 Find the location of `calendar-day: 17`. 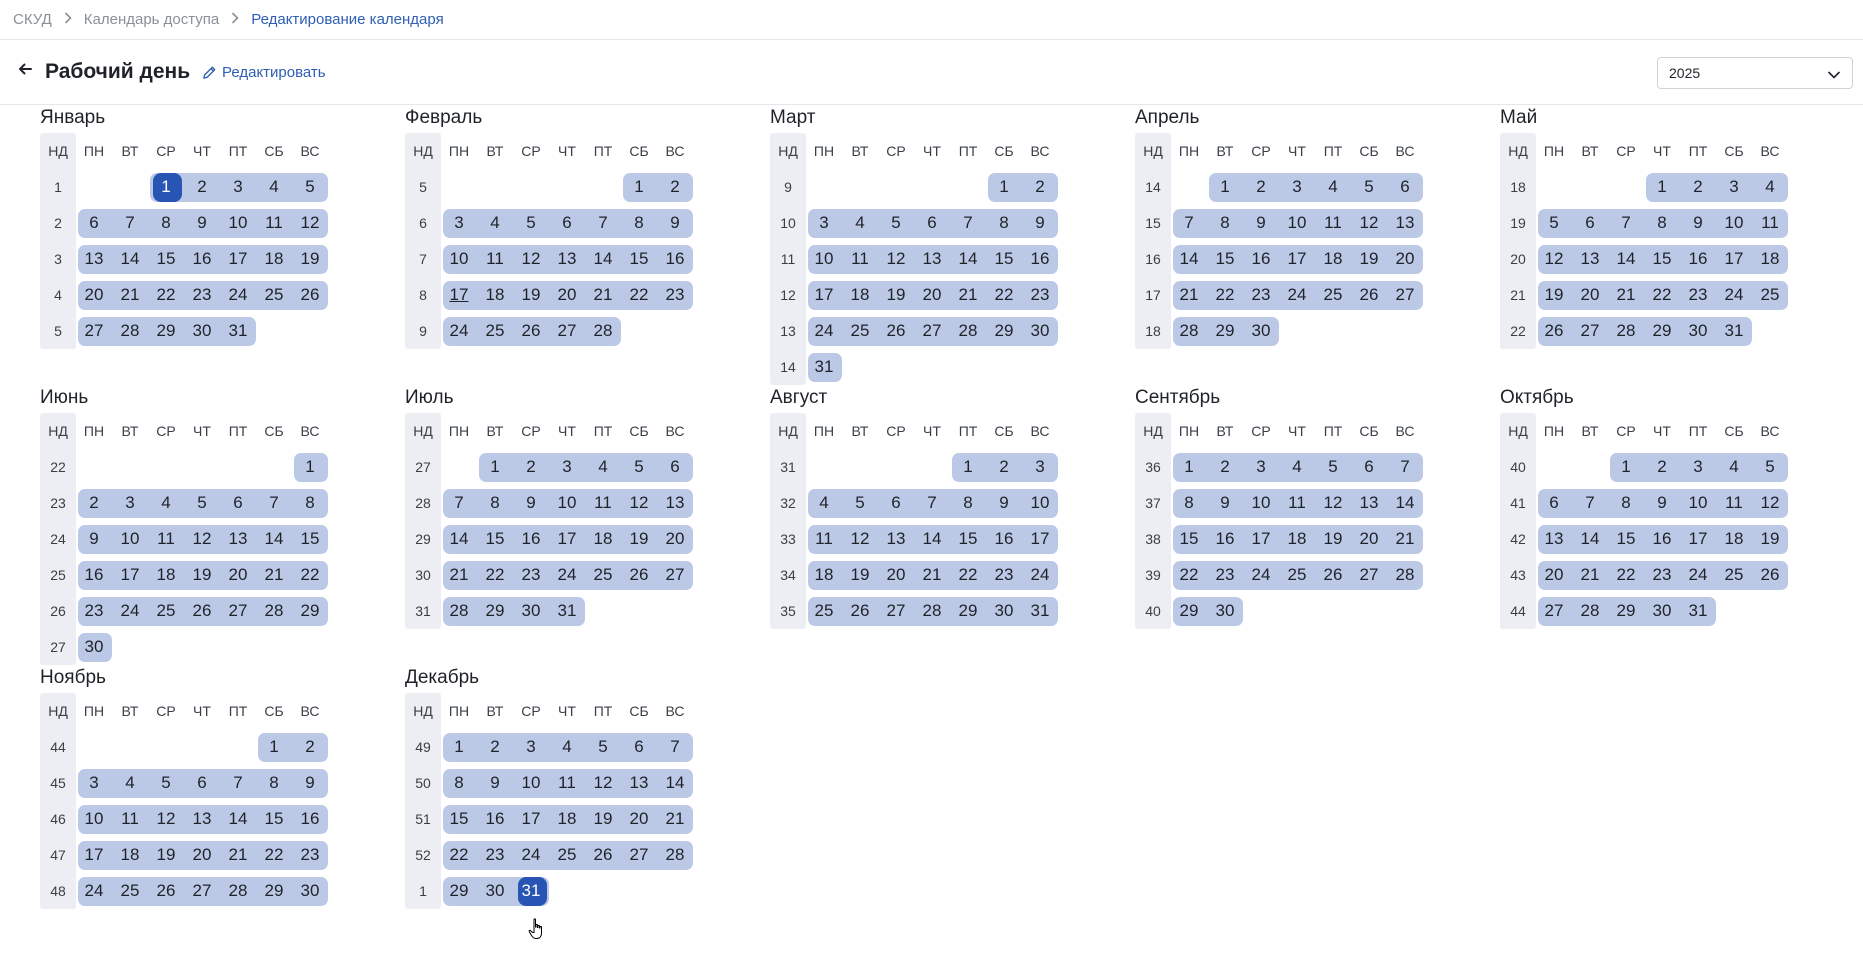

calendar-day: 17 is located at coordinates (531, 819).